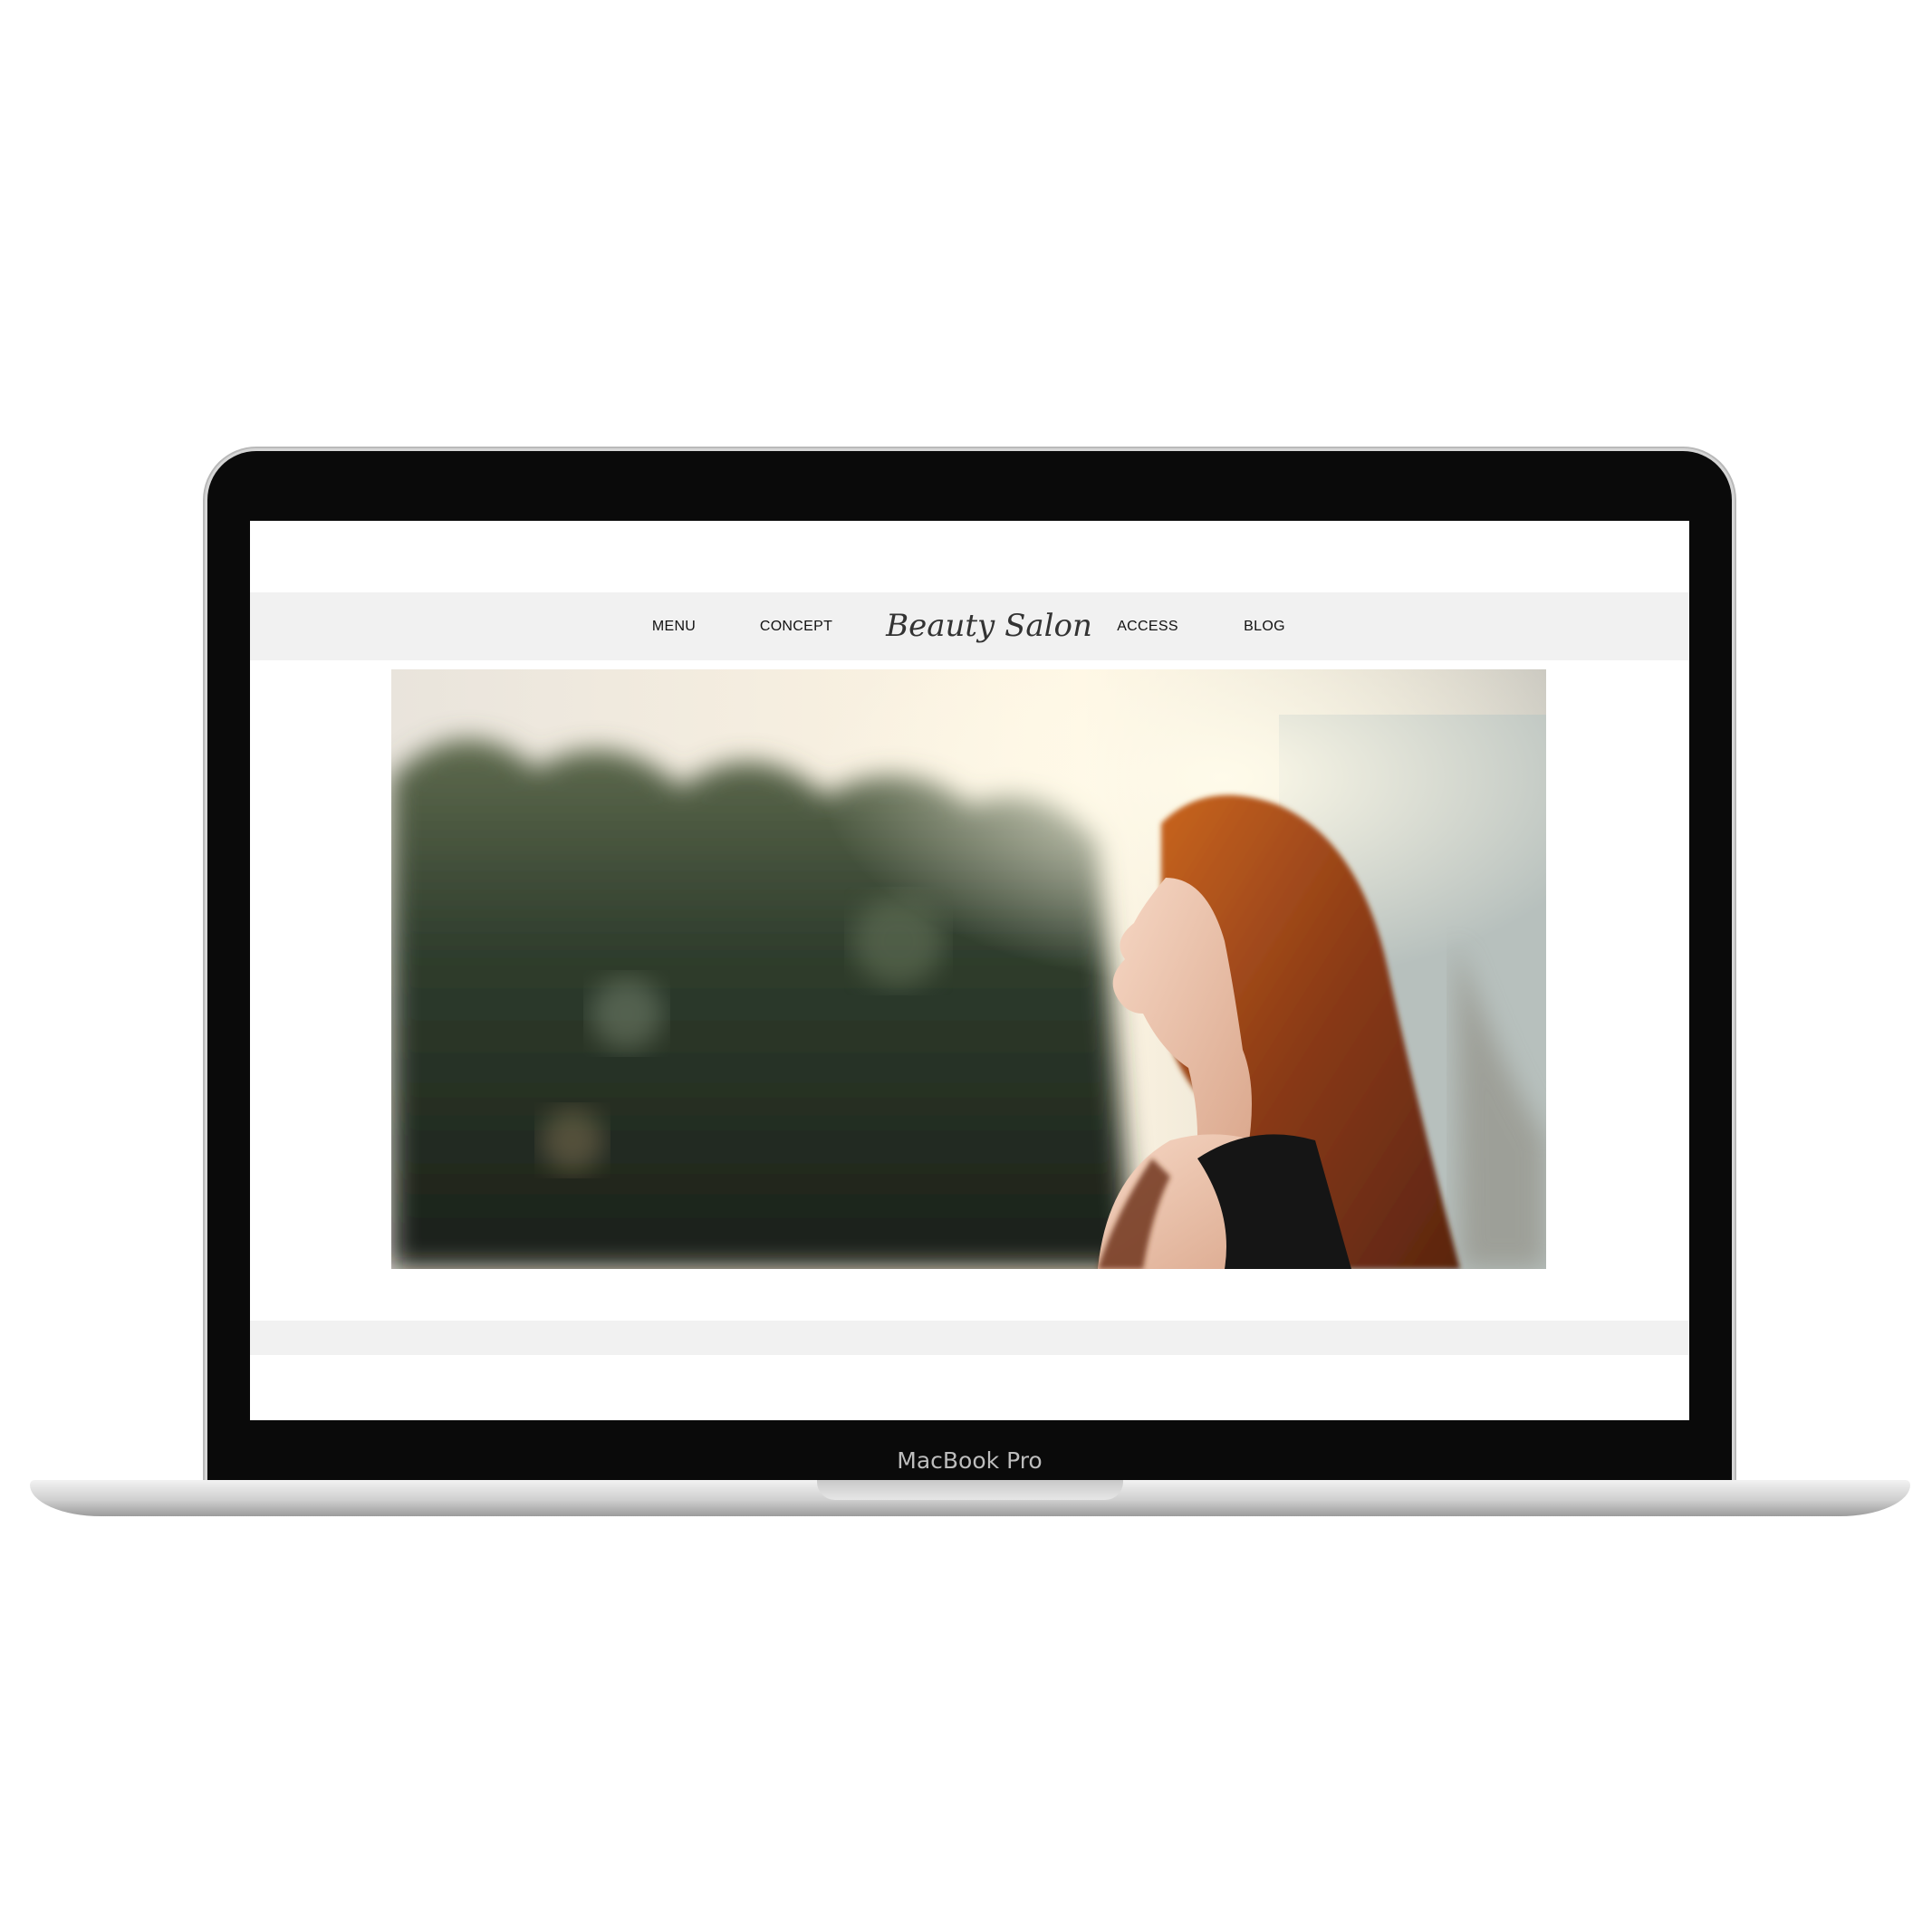 The width and height of the screenshot is (1932, 1932). I want to click on footer-band, so click(969, 1338).